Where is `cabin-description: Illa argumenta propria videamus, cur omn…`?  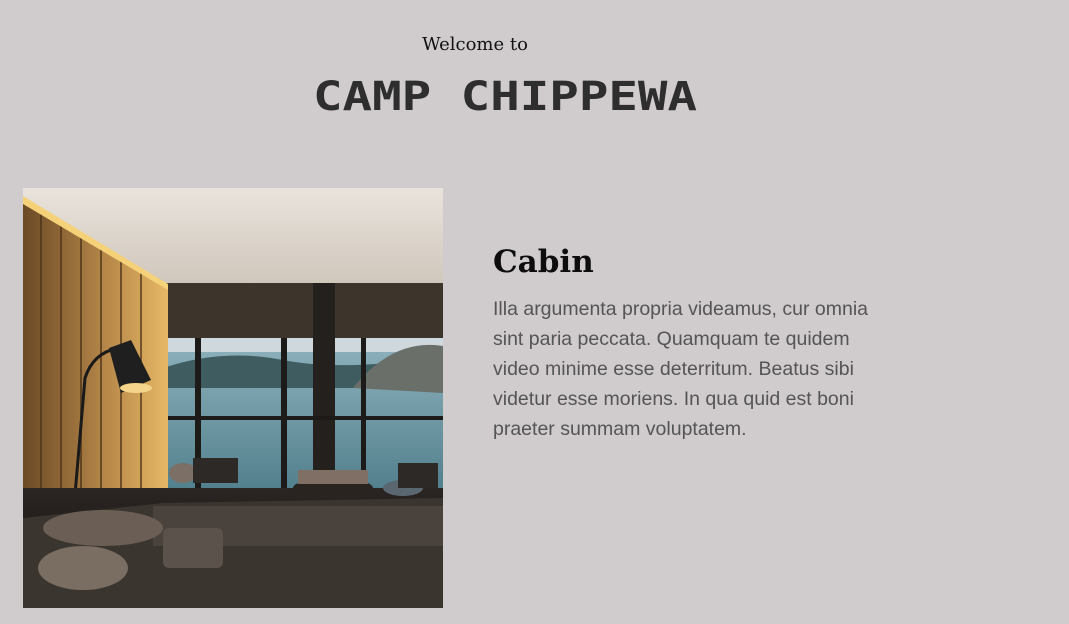 cabin-description: Illa argumenta propria videamus, cur omn… is located at coordinates (681, 369).